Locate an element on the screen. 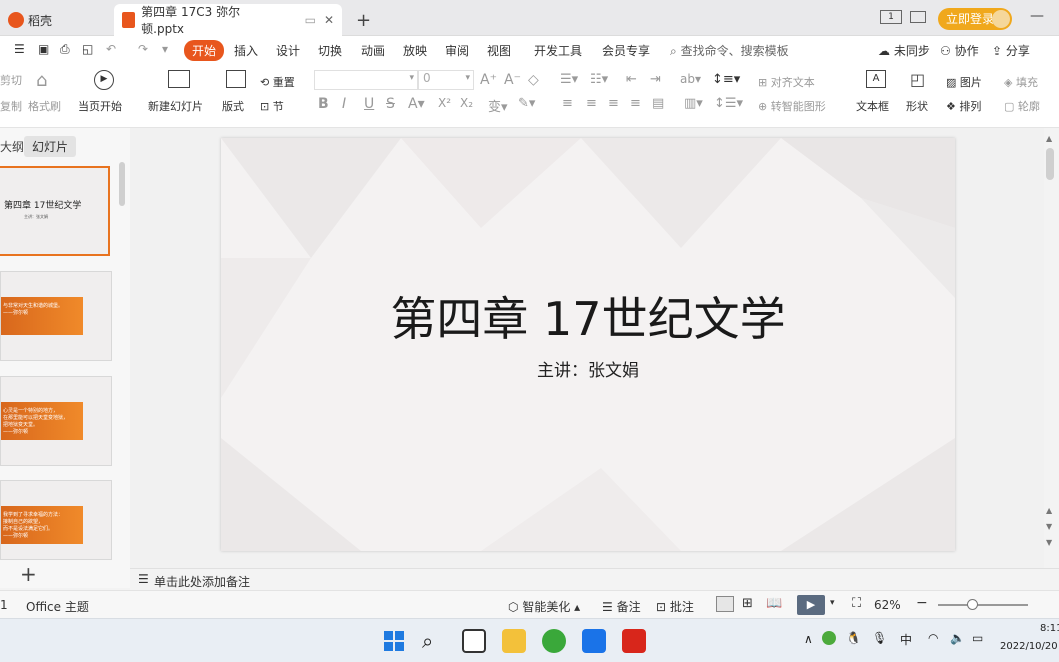  menu-tab-review: 审阅 is located at coordinates (457, 50).